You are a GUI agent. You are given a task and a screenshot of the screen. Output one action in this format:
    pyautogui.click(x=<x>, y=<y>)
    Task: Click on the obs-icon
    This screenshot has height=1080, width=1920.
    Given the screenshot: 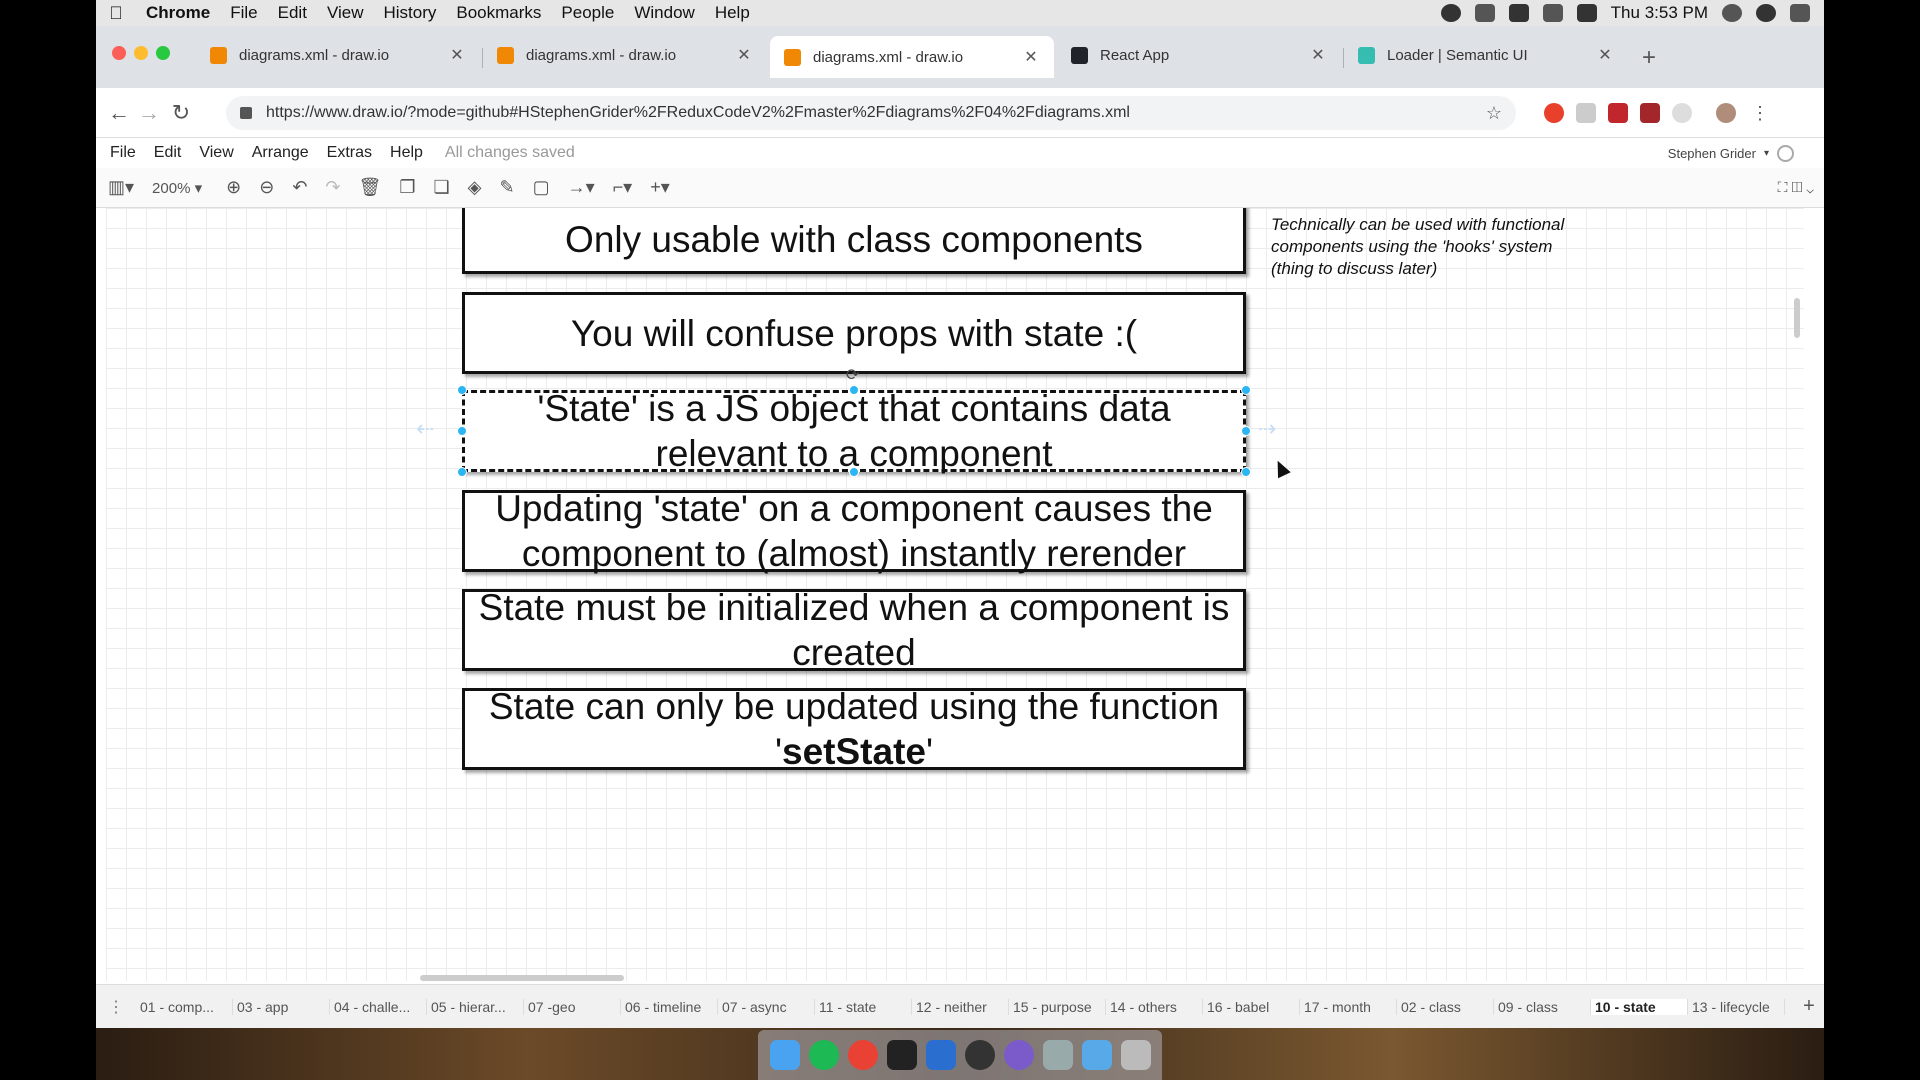 What is the action you would take?
    pyautogui.click(x=979, y=1055)
    